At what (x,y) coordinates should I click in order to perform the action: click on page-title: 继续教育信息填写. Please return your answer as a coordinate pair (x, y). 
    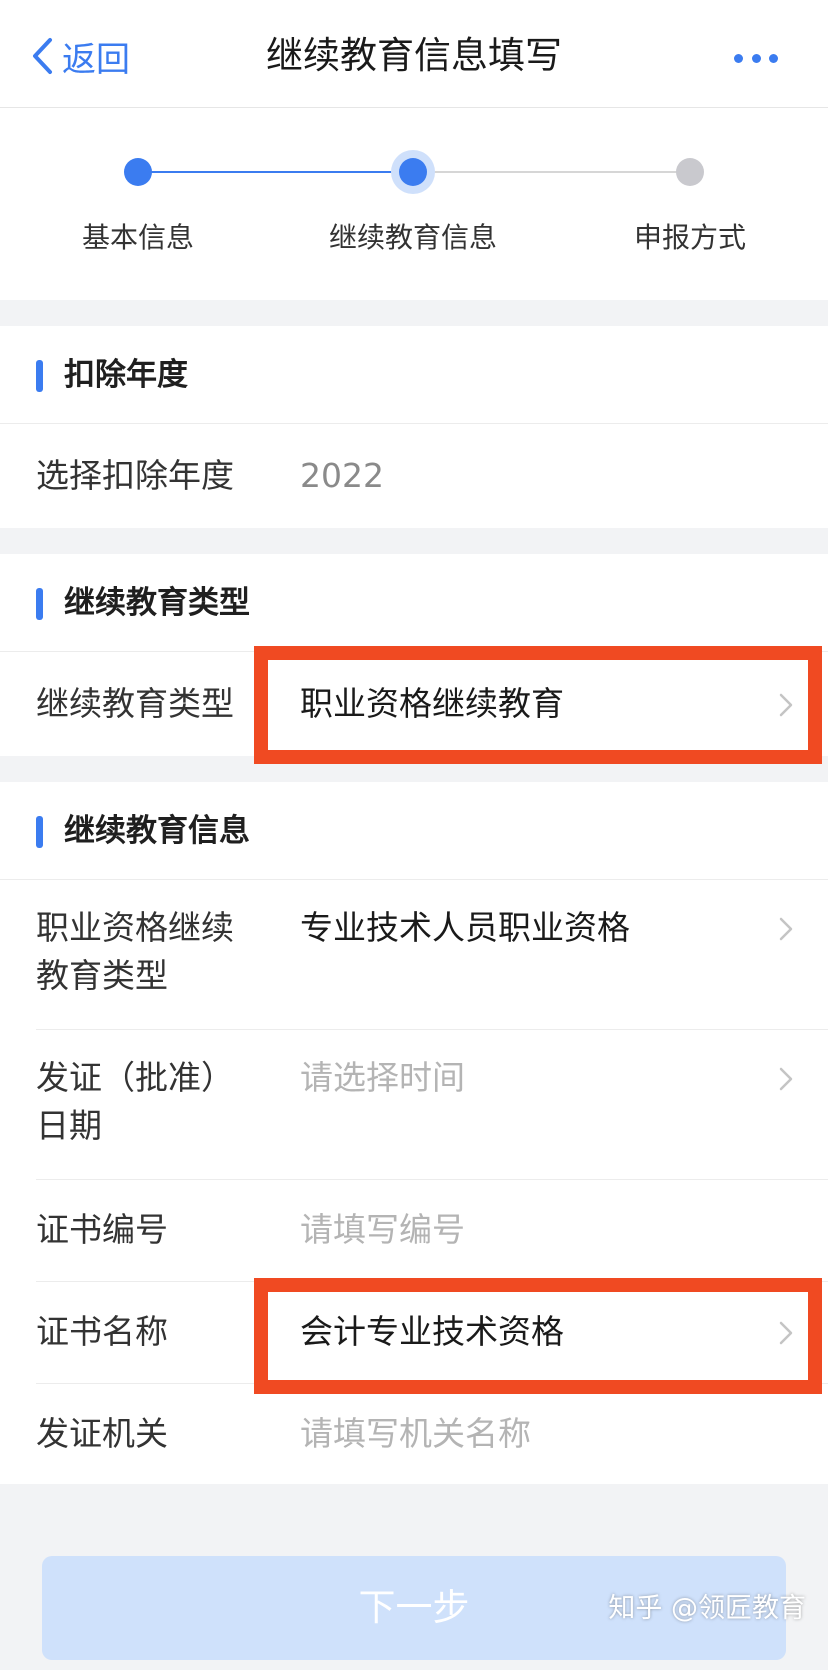
    Looking at the image, I should click on (414, 55).